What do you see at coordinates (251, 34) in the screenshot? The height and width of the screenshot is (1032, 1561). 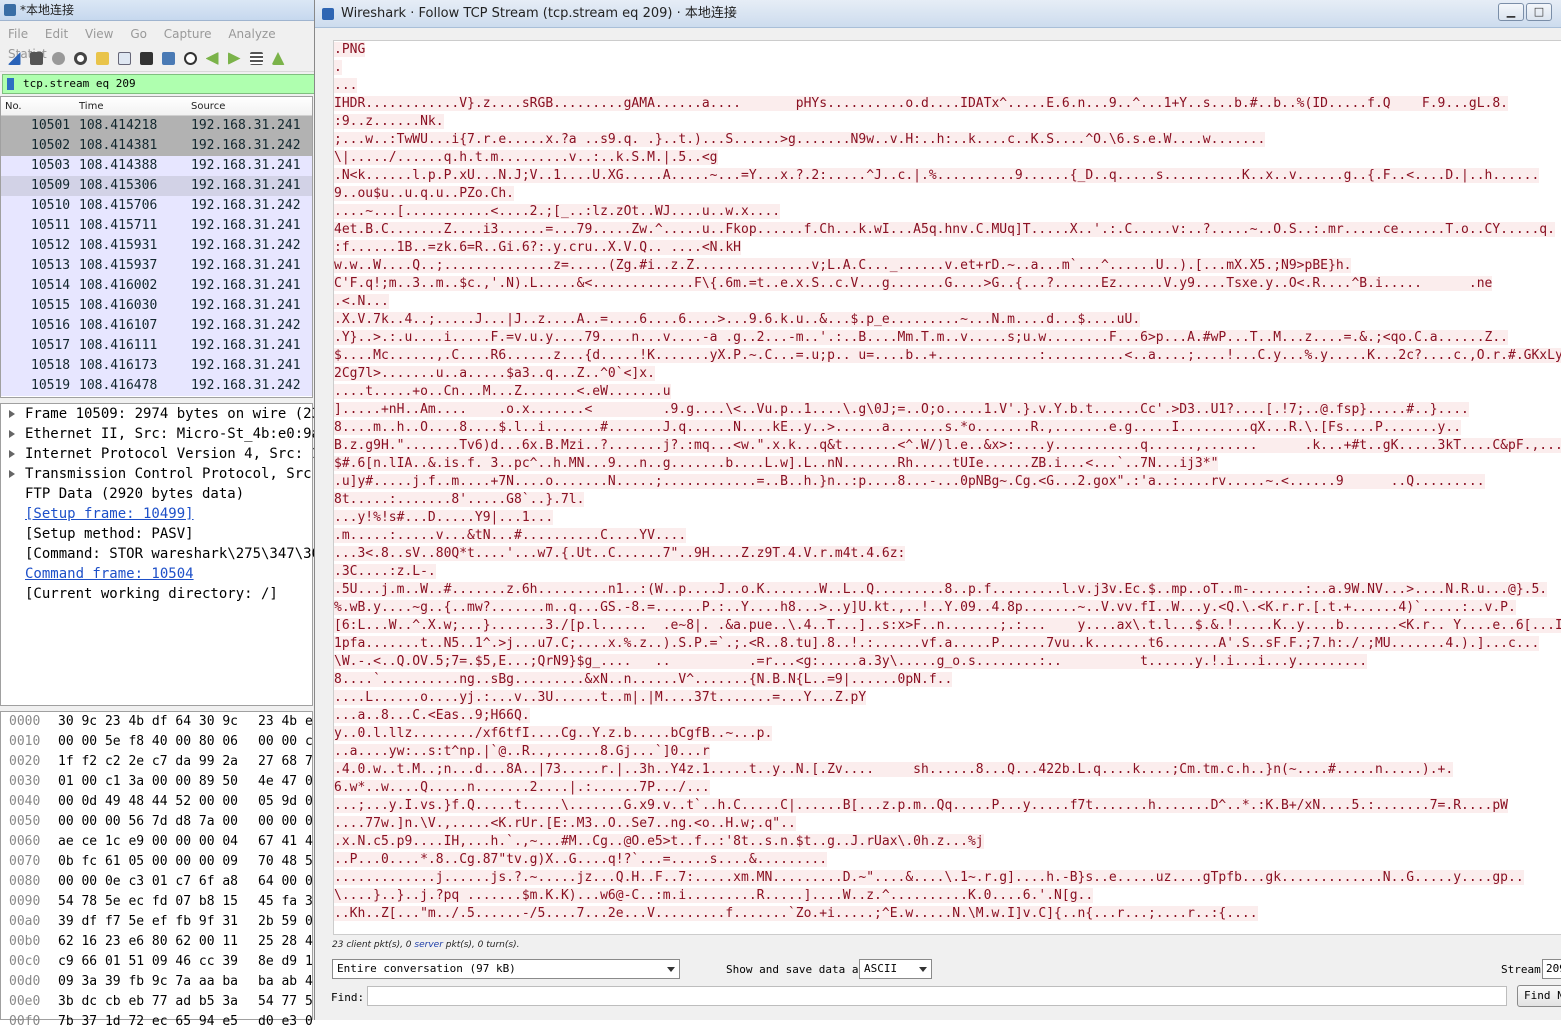 I see `menu-analyze: Analyze` at bounding box center [251, 34].